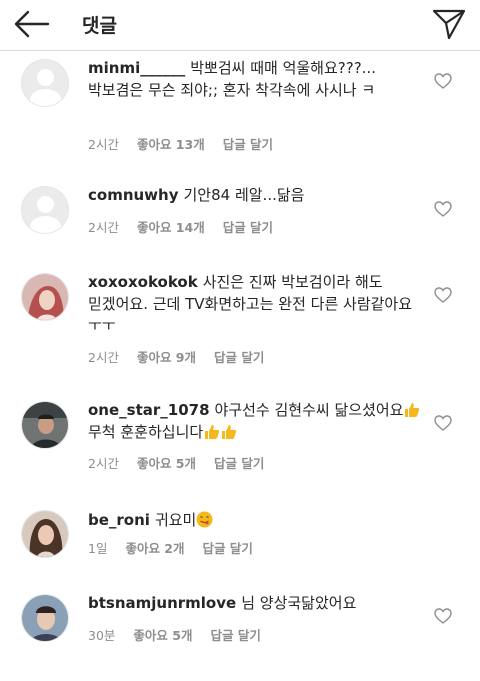  What do you see at coordinates (171, 143) in the screenshot?
I see `like-count: 좋아요 13개` at bounding box center [171, 143].